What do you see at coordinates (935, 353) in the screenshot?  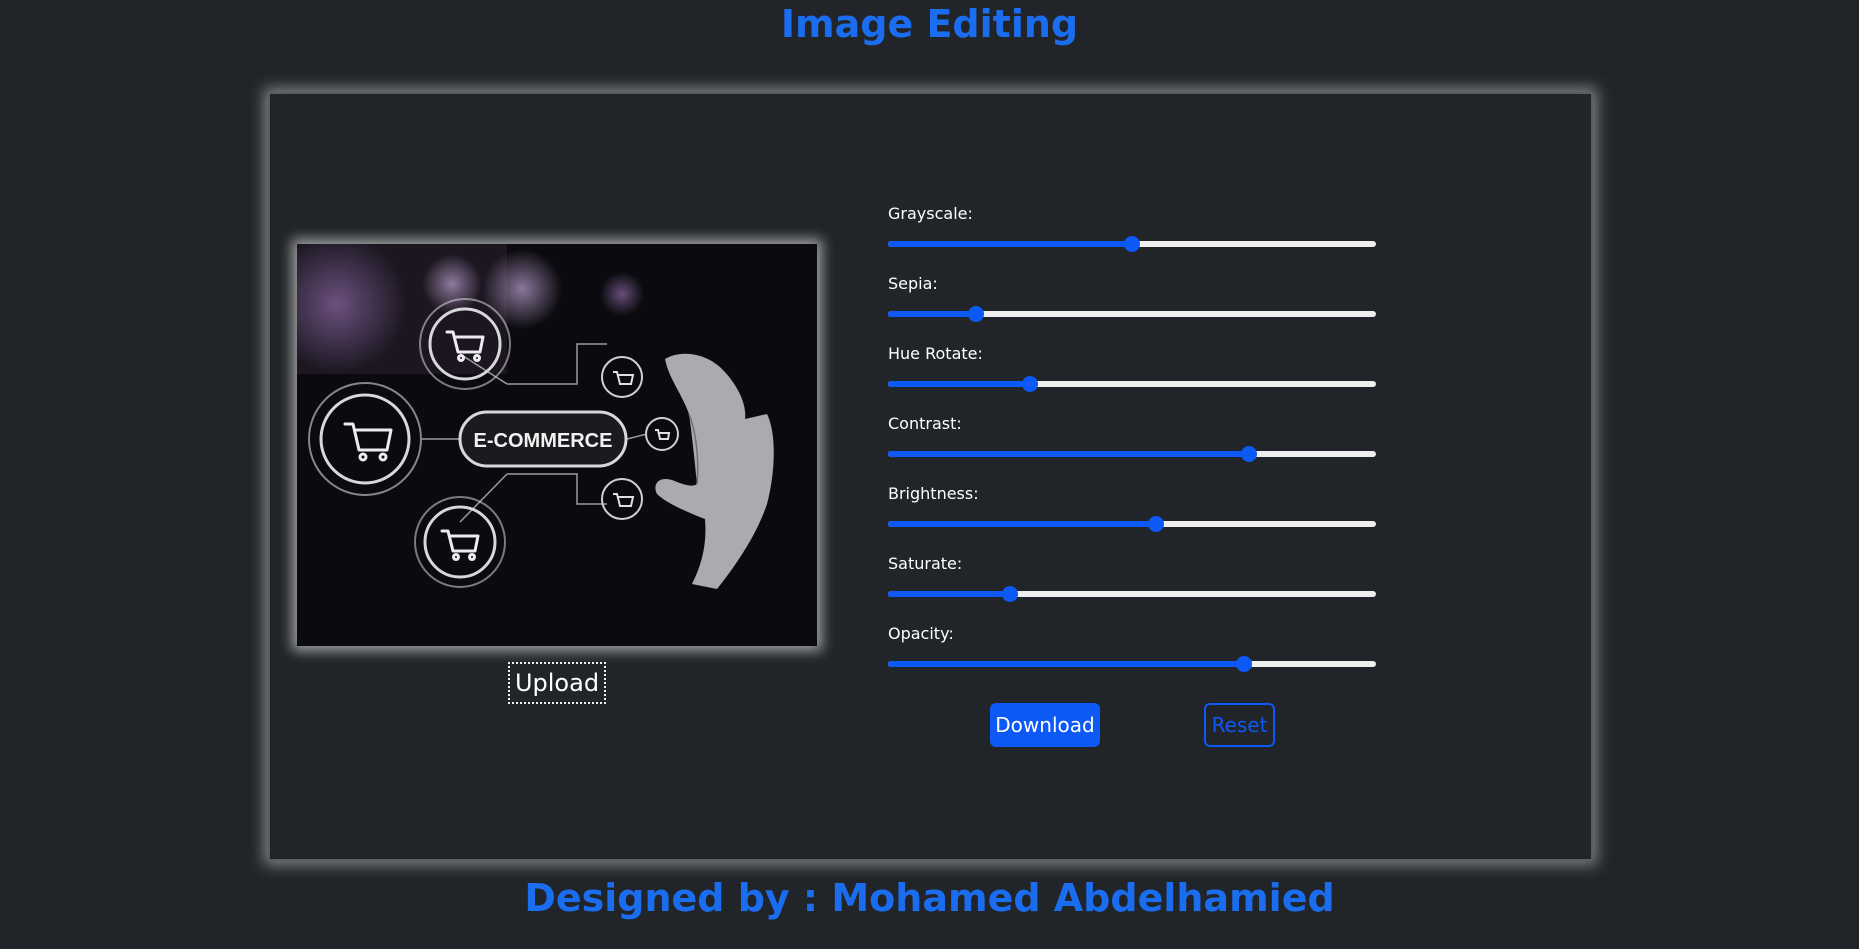 I see `hue-rotate-label: Hue Rotate:` at bounding box center [935, 353].